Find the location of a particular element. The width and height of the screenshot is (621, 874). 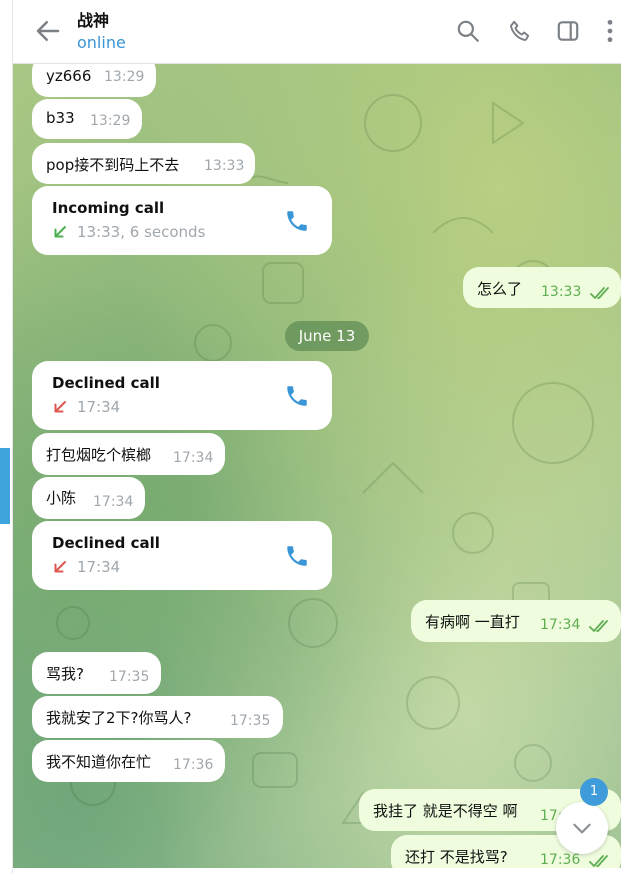

message-text: pop接不到码上不去 is located at coordinates (113, 165).